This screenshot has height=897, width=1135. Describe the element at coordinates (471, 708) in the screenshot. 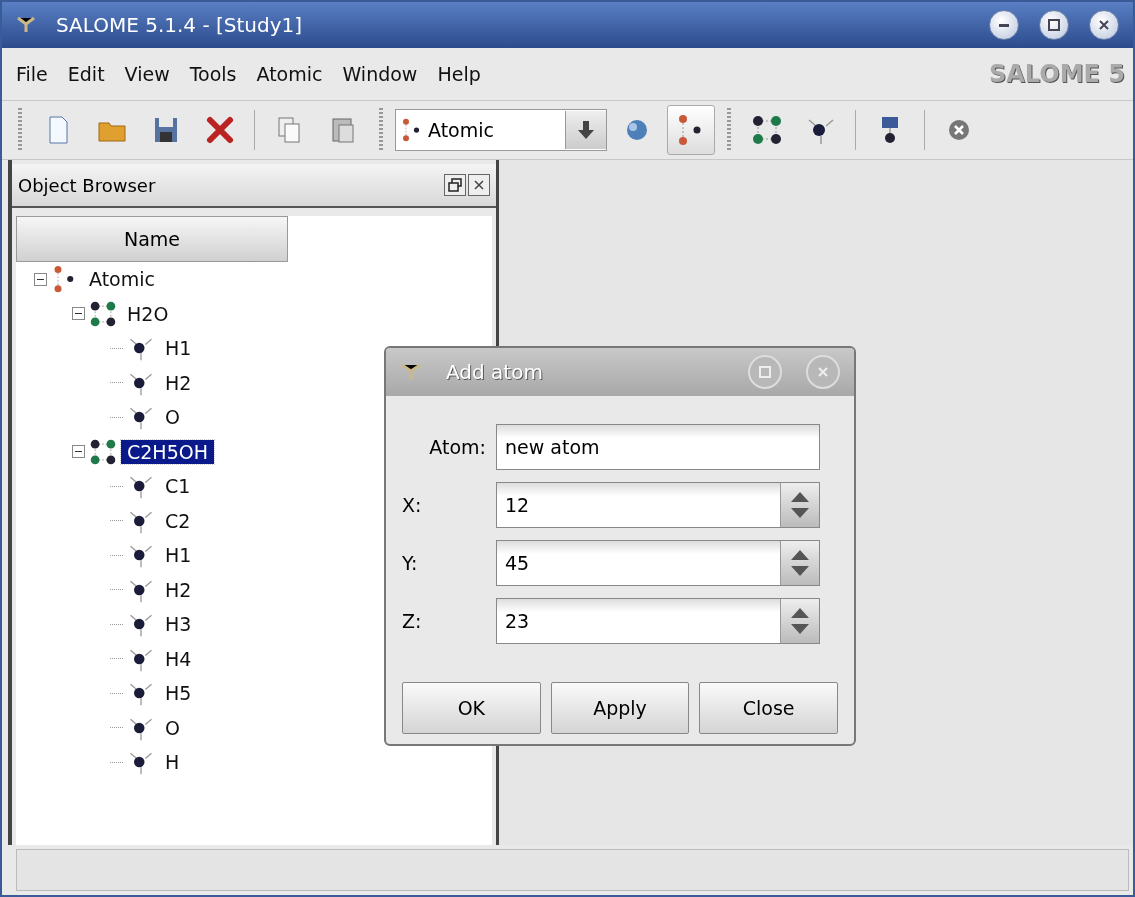

I see `dialog-button: OK` at that location.